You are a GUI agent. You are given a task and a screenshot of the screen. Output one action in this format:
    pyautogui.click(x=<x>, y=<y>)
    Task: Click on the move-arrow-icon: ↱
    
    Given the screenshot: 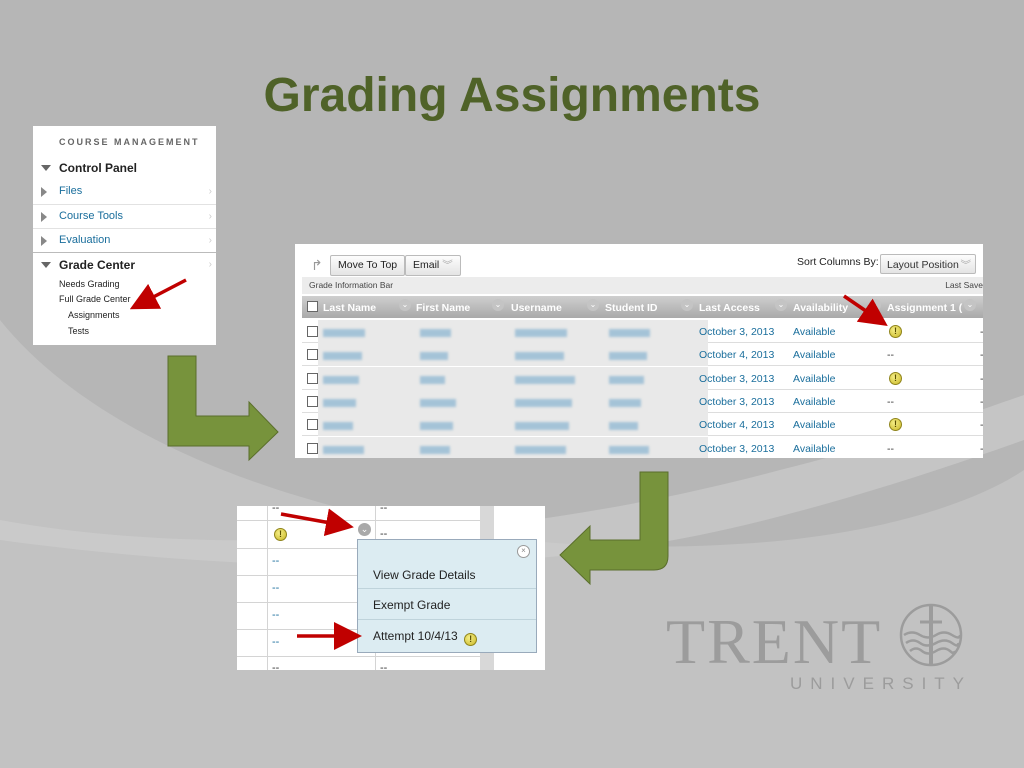 What is the action you would take?
    pyautogui.click(x=317, y=265)
    